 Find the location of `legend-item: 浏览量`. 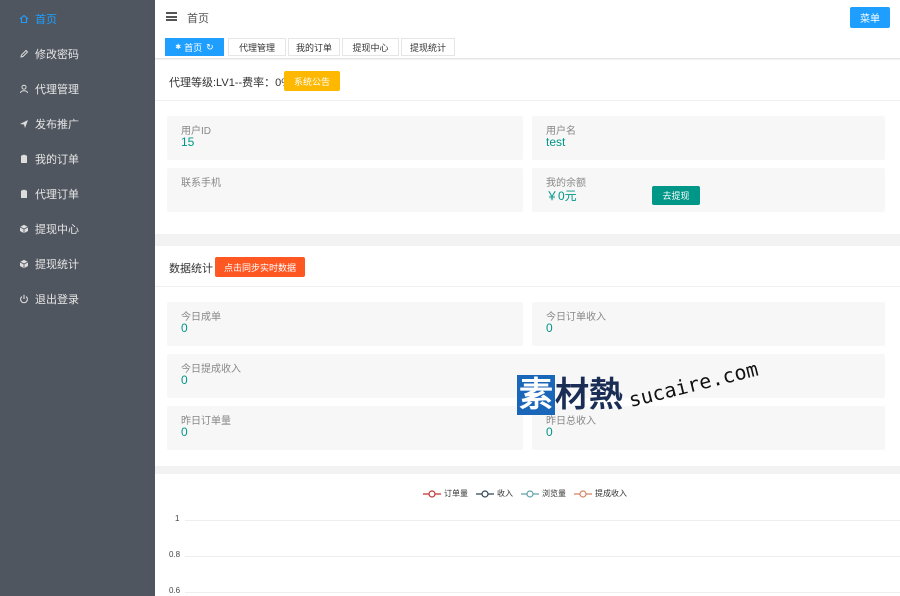

legend-item: 浏览量 is located at coordinates (543, 493).